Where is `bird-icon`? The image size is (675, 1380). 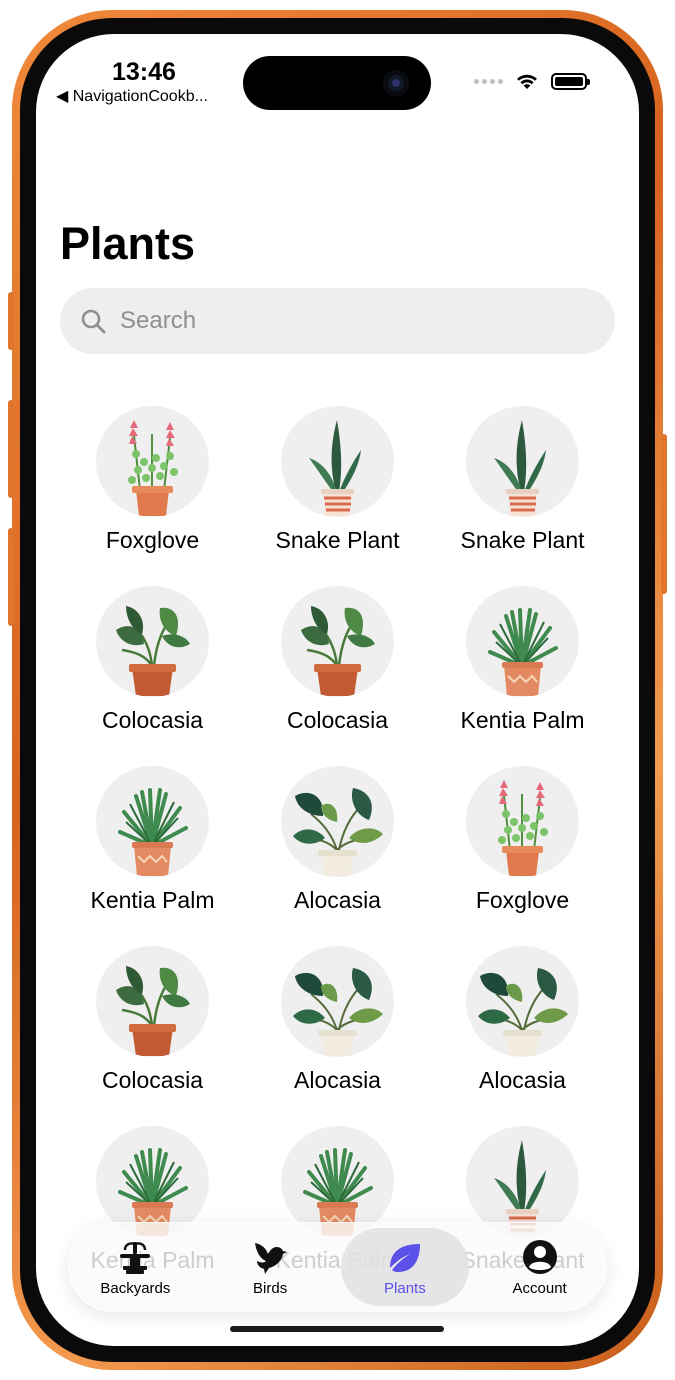
bird-icon is located at coordinates (271, 1258).